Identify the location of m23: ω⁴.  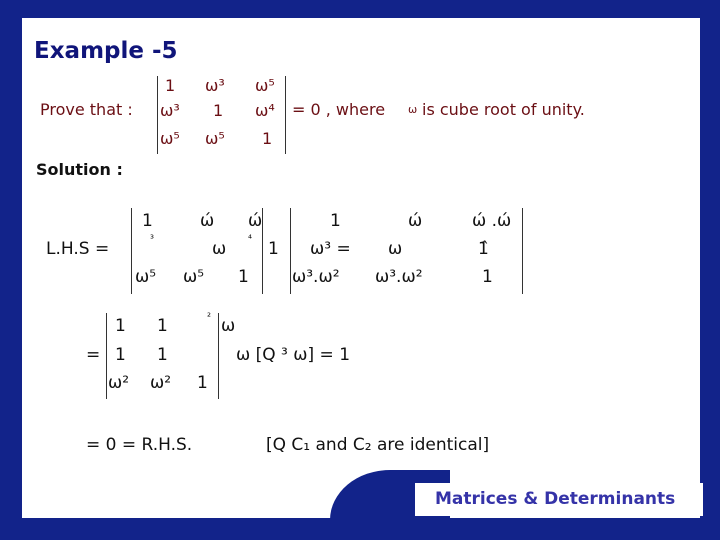
(265, 110).